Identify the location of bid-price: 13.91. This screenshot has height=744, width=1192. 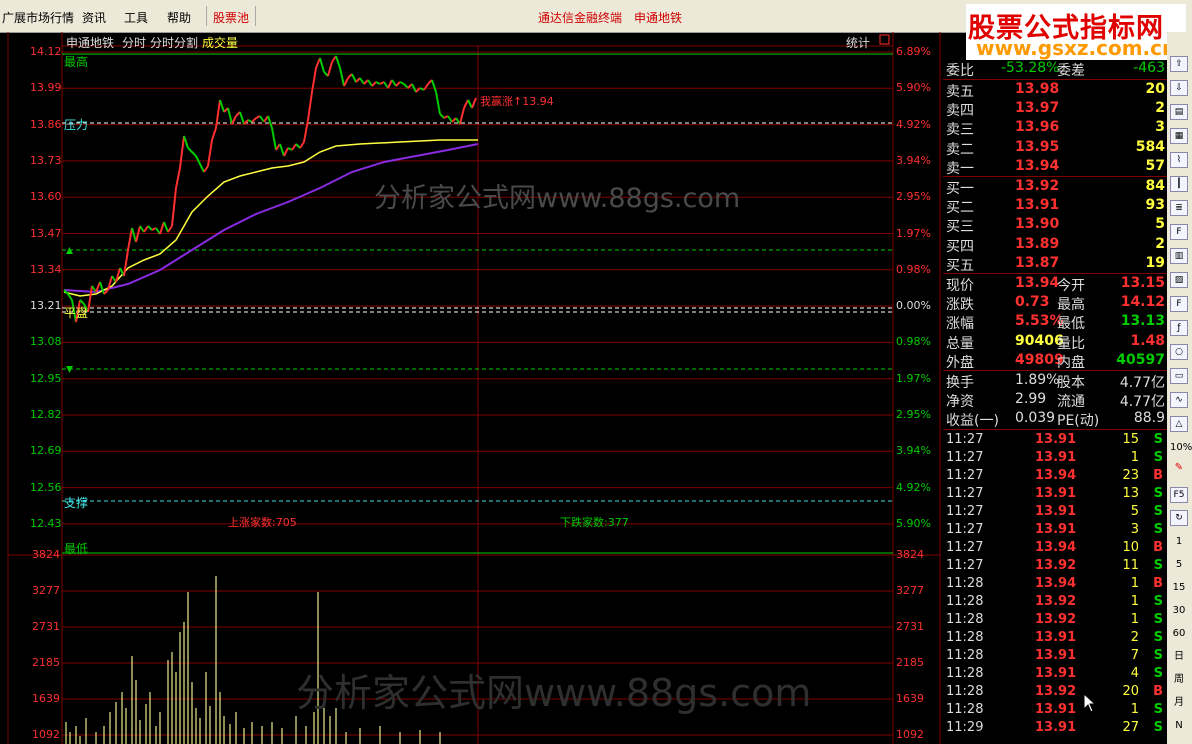
(1037, 205).